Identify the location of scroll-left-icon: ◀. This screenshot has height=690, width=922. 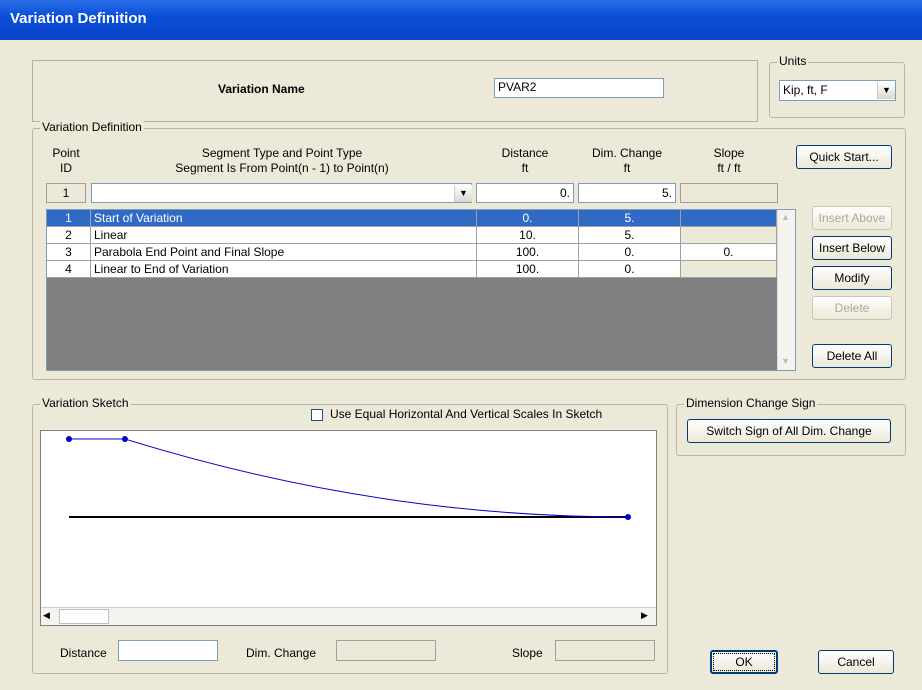
(46, 615).